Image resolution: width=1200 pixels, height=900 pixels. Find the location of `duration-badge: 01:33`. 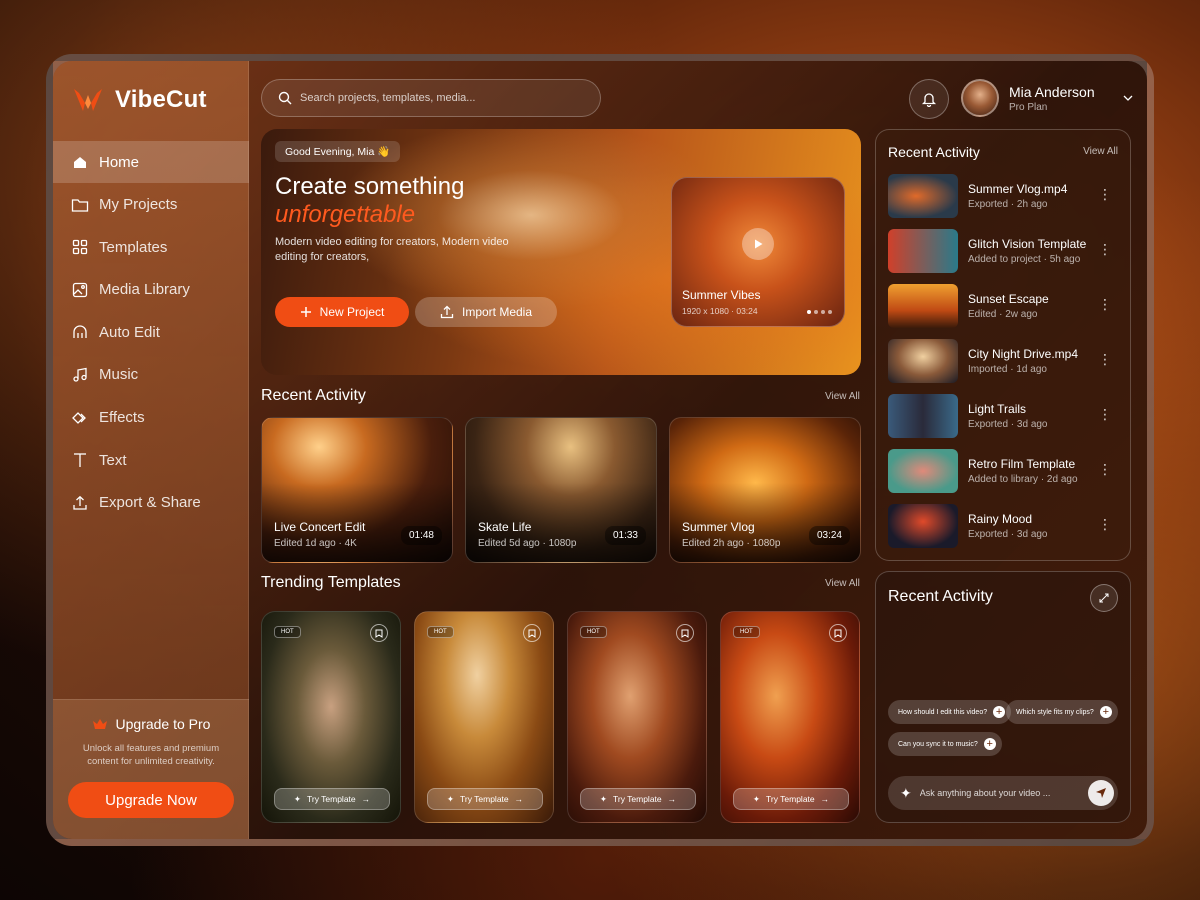

duration-badge: 01:33 is located at coordinates (625, 535).